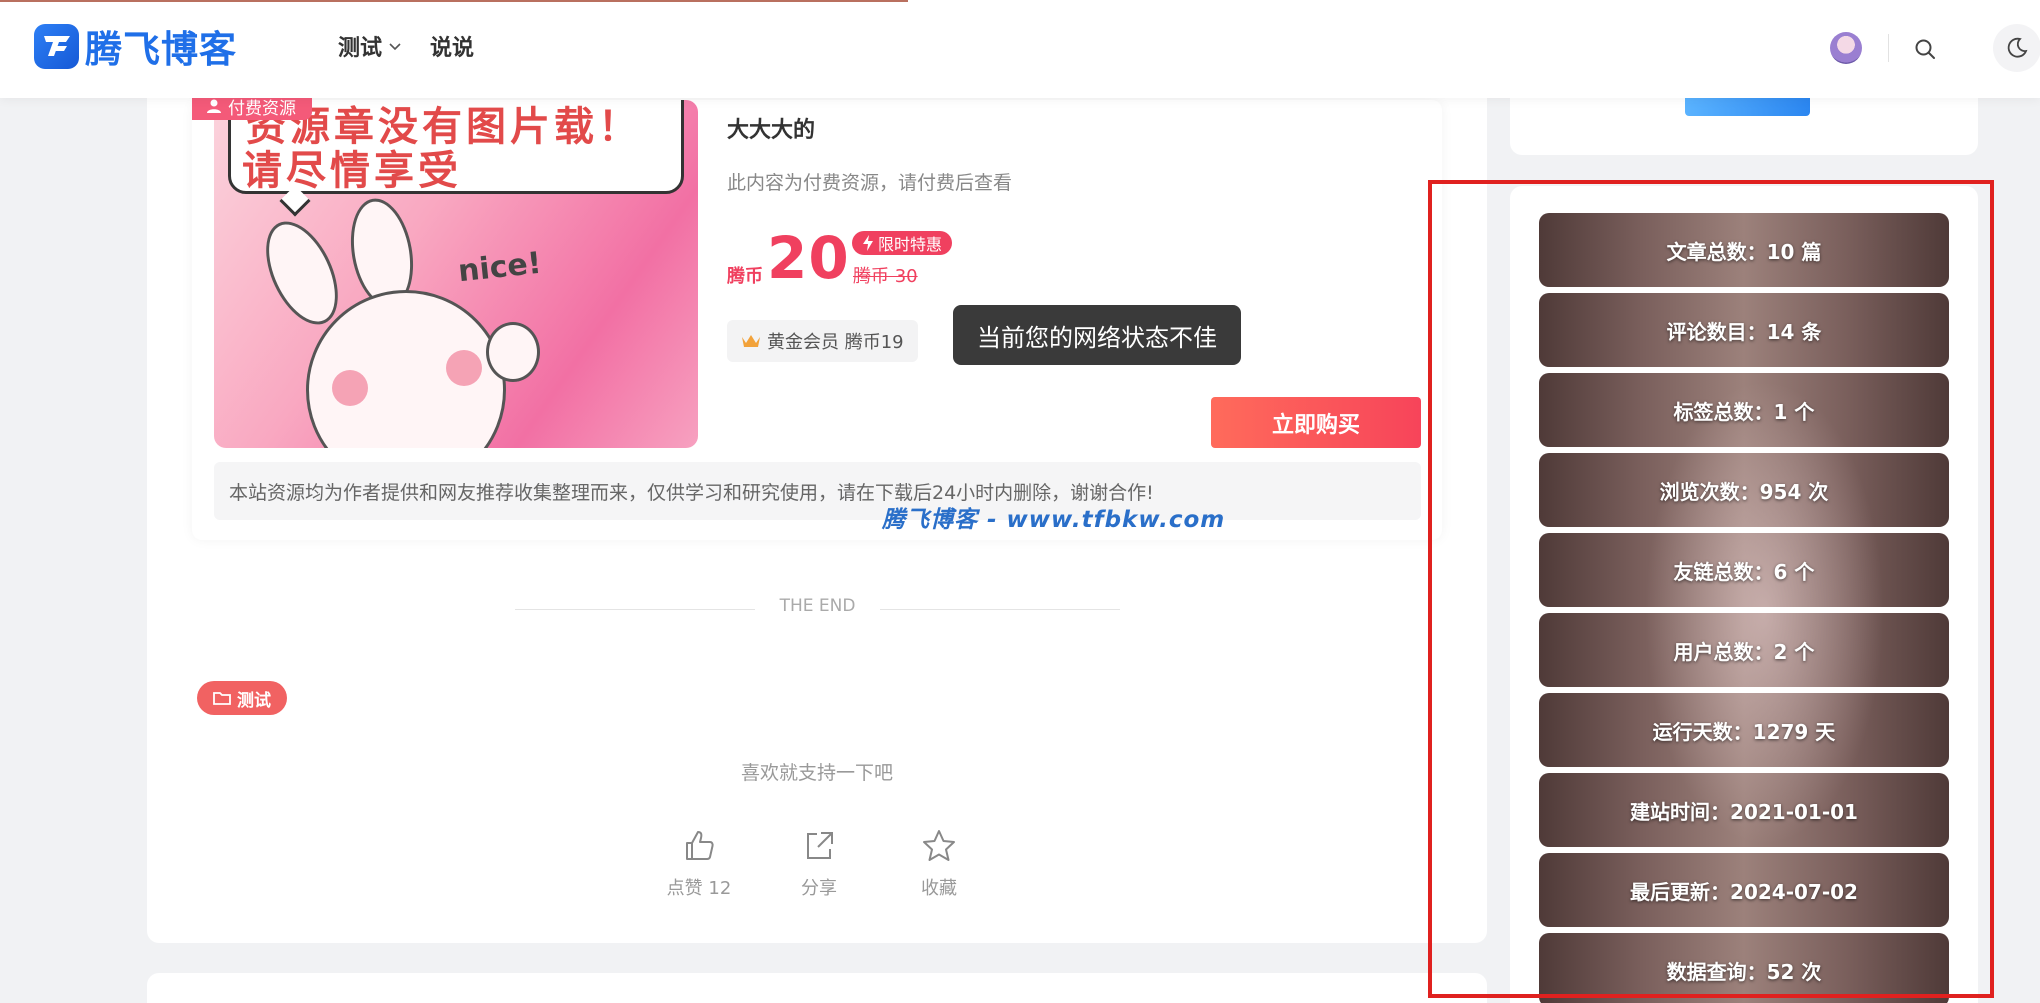  Describe the element at coordinates (1846, 48) in the screenshot. I see `user-avatar` at that location.